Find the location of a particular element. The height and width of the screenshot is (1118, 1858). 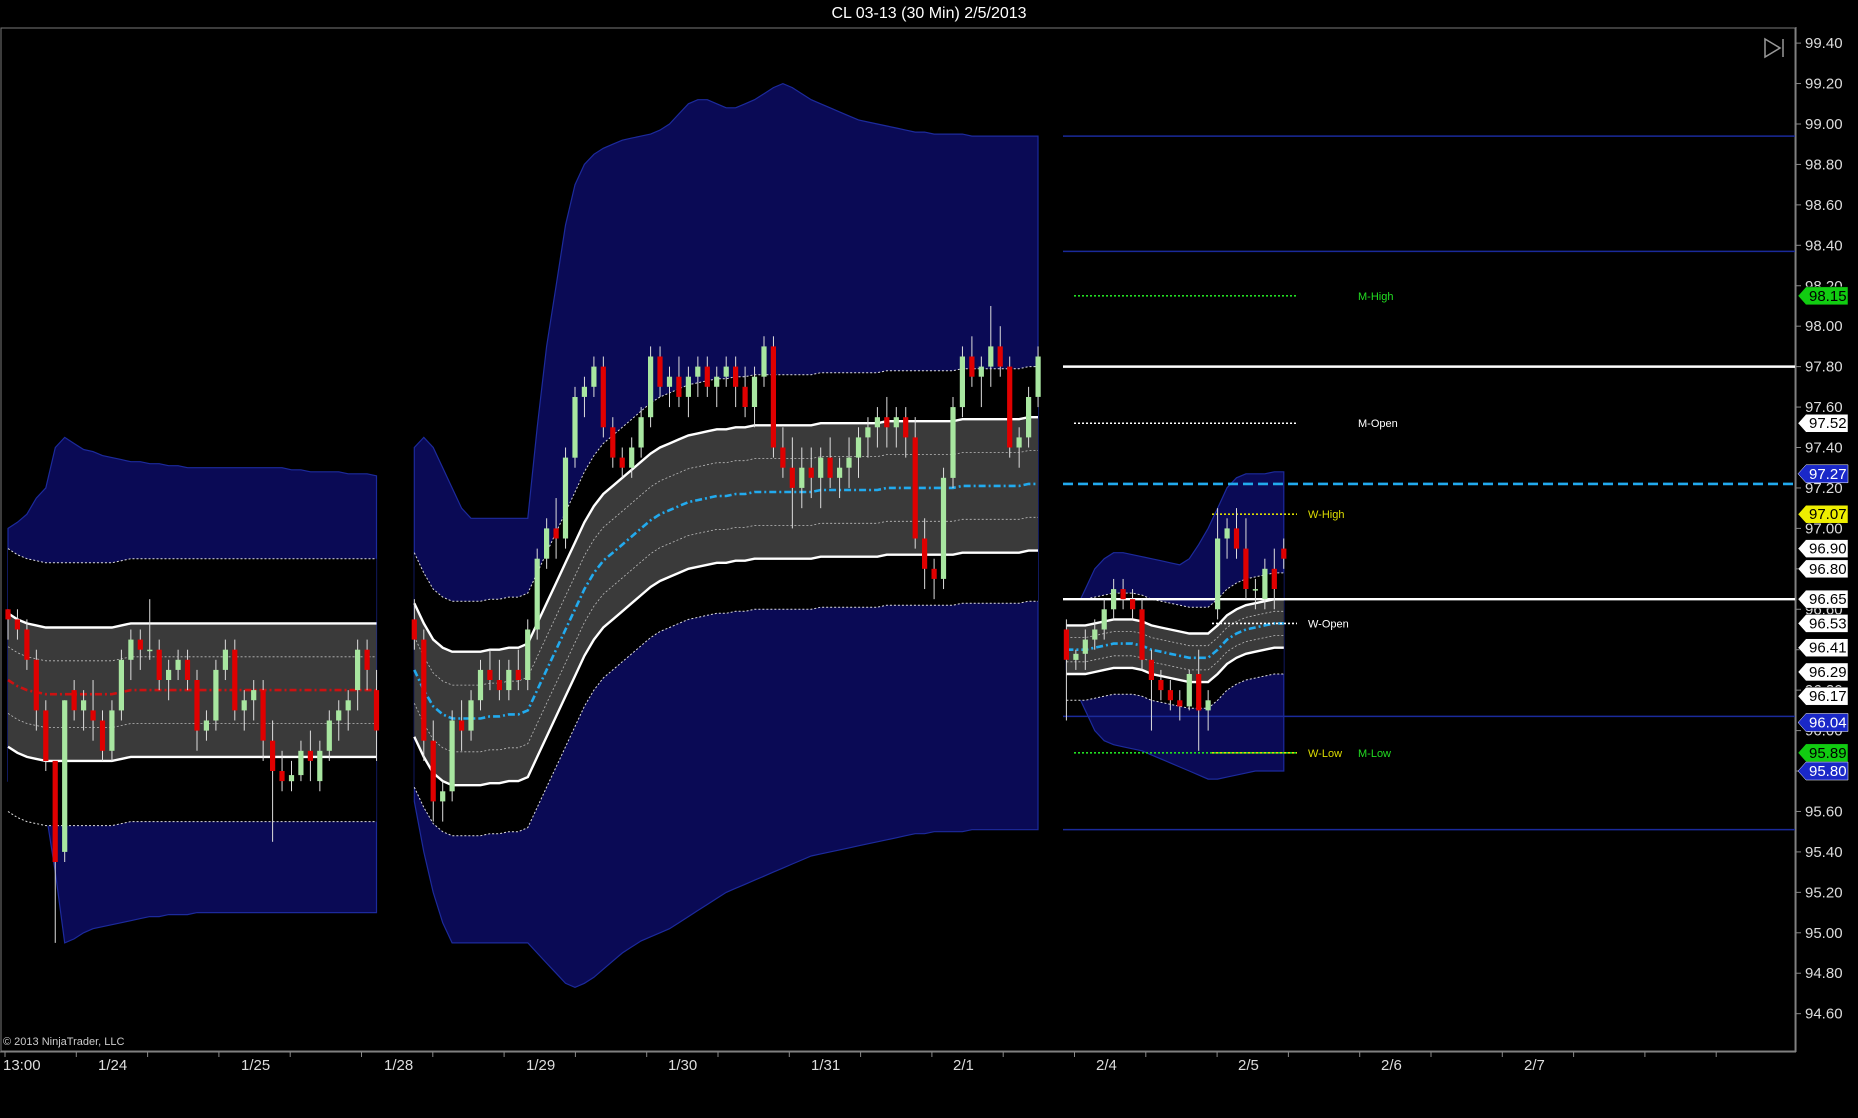

time-tick-label: 2/5 is located at coordinates (1248, 1065).